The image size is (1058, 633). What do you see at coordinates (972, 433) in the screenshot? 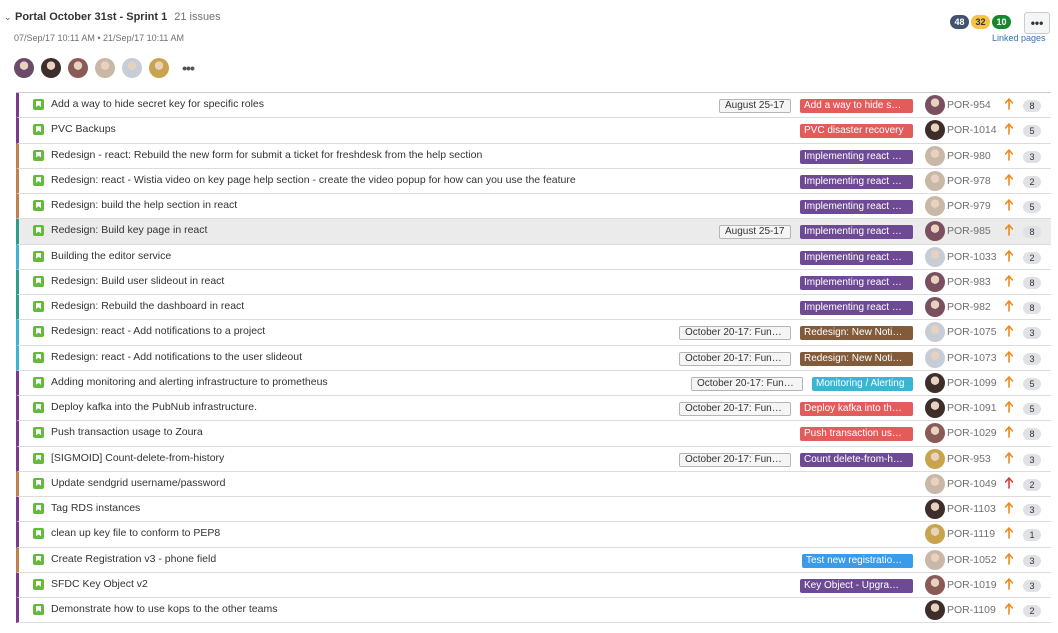
I see `issue-key-link: POR-1029` at bounding box center [972, 433].